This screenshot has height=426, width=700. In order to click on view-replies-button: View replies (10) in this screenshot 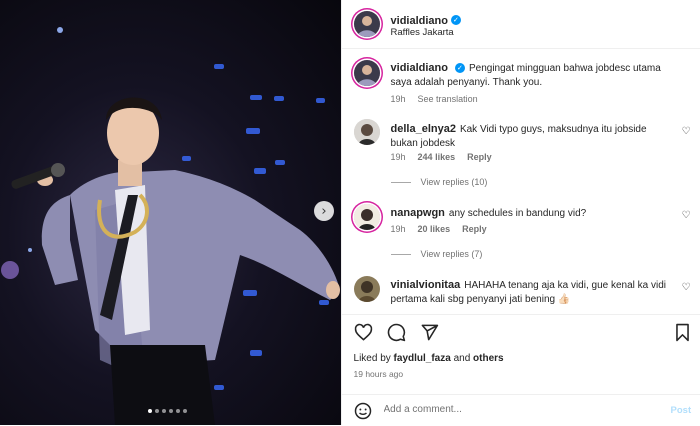, I will do `click(439, 182)`.